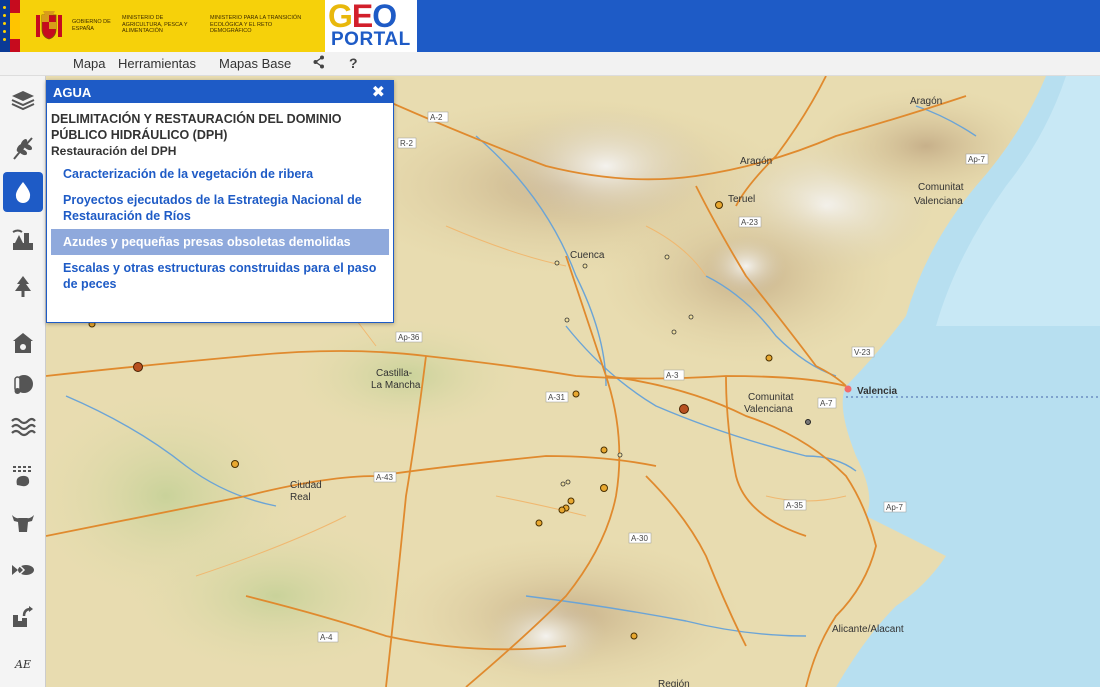  Describe the element at coordinates (23, 570) in the screenshot. I see `fisheries-icon` at that location.